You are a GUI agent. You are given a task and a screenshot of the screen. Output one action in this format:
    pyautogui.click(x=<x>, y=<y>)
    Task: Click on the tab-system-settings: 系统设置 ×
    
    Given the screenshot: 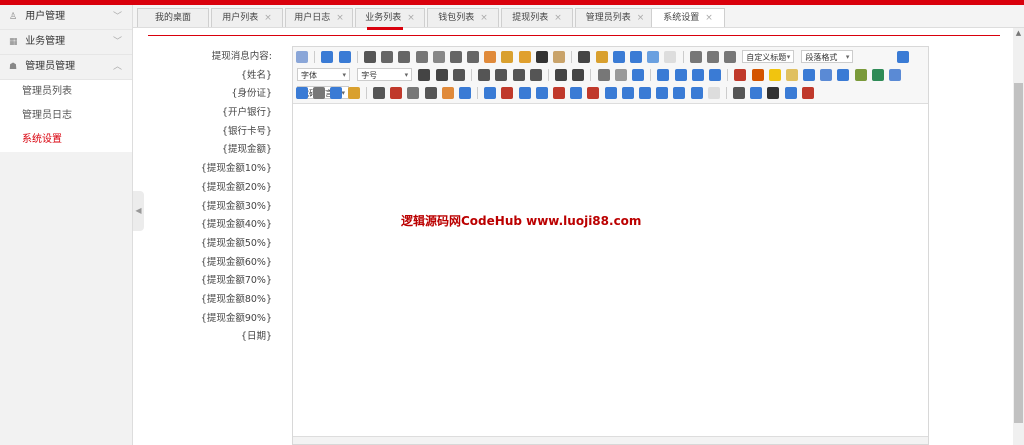 What is the action you would take?
    pyautogui.click(x=688, y=17)
    